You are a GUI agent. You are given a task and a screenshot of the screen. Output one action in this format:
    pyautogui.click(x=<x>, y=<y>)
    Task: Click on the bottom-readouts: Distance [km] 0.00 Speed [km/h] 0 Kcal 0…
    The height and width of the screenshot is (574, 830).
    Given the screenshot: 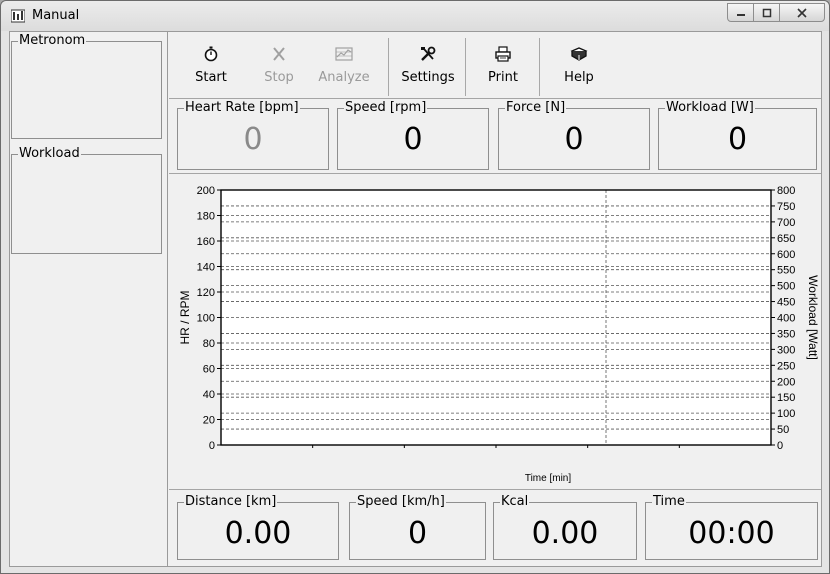 What is the action you would take?
    pyautogui.click(x=495, y=529)
    